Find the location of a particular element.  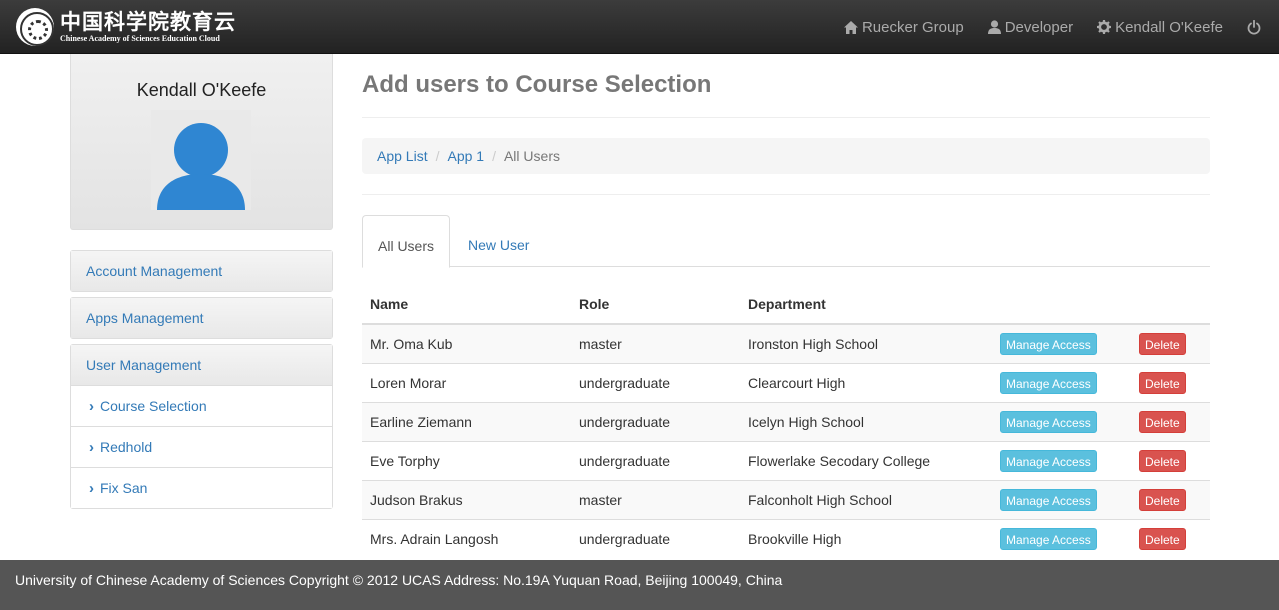

page-title: Add users to Course Selection is located at coordinates (537, 84).